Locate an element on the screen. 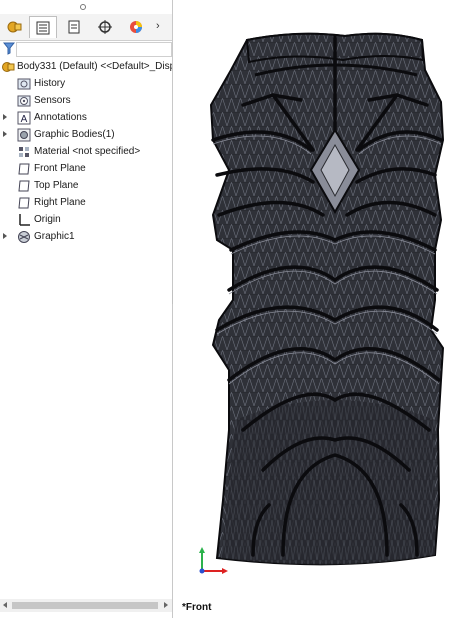 Image resolution: width=474 pixels, height=618 pixels. appearance-icon is located at coordinates (136, 27).